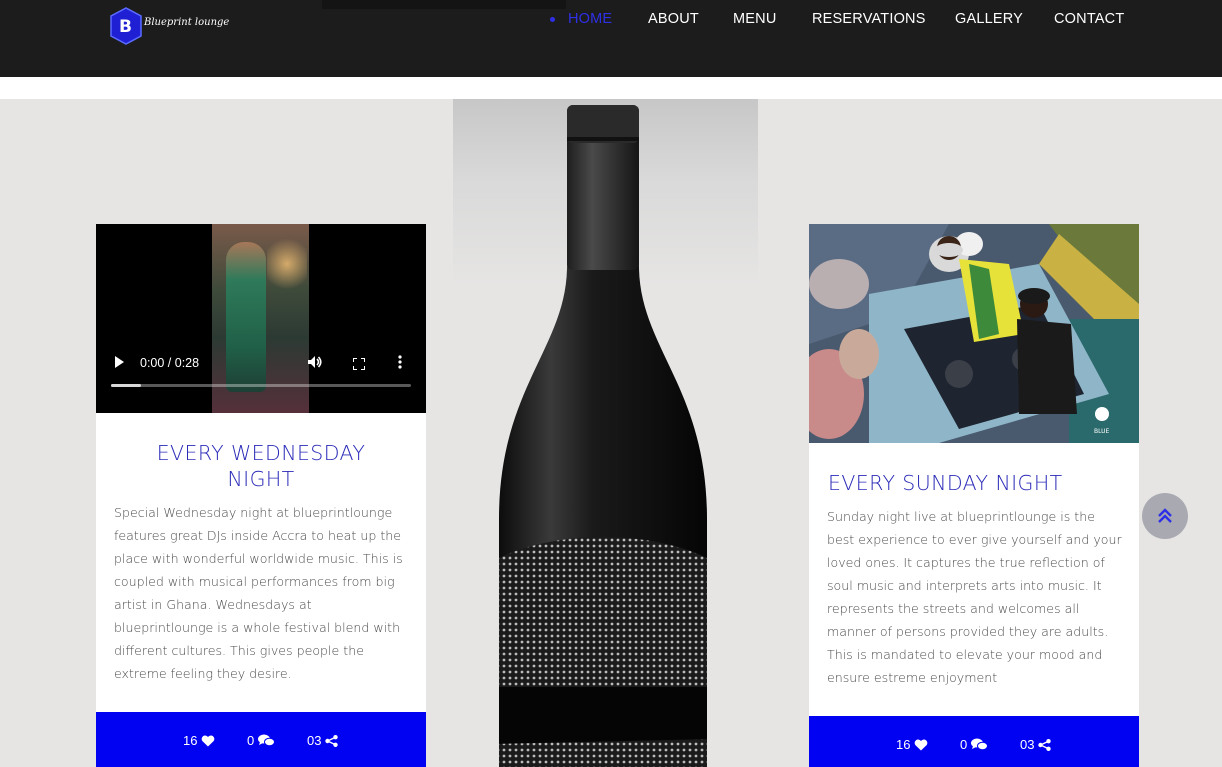 The image size is (1222, 767). I want to click on header-top-strip, so click(444, 4).